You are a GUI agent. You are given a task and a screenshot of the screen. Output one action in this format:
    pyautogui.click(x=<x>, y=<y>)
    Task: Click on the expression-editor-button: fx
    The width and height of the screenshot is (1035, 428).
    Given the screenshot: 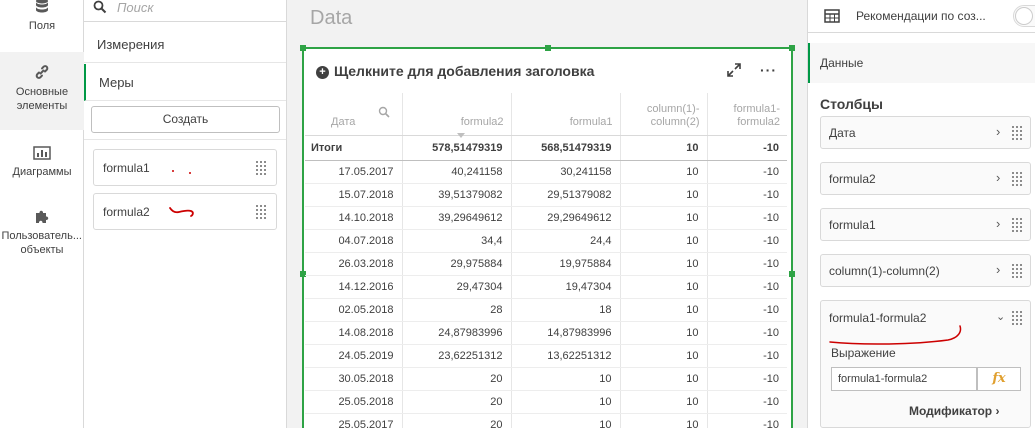 What is the action you would take?
    pyautogui.click(x=999, y=379)
    